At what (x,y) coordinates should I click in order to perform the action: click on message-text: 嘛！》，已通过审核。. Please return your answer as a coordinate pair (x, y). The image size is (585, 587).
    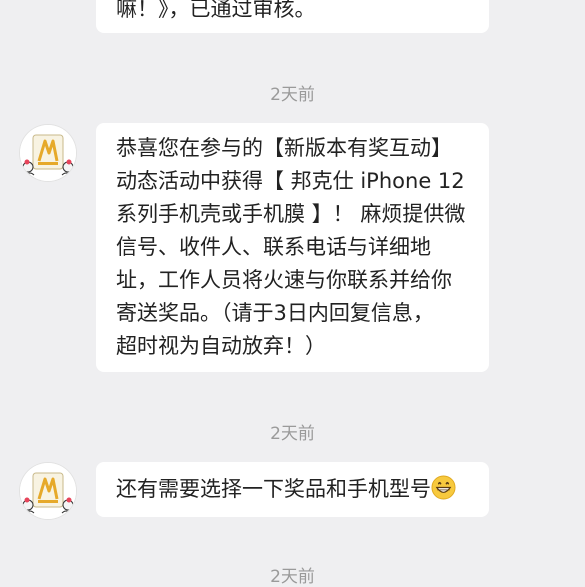
    Looking at the image, I should click on (216, 10).